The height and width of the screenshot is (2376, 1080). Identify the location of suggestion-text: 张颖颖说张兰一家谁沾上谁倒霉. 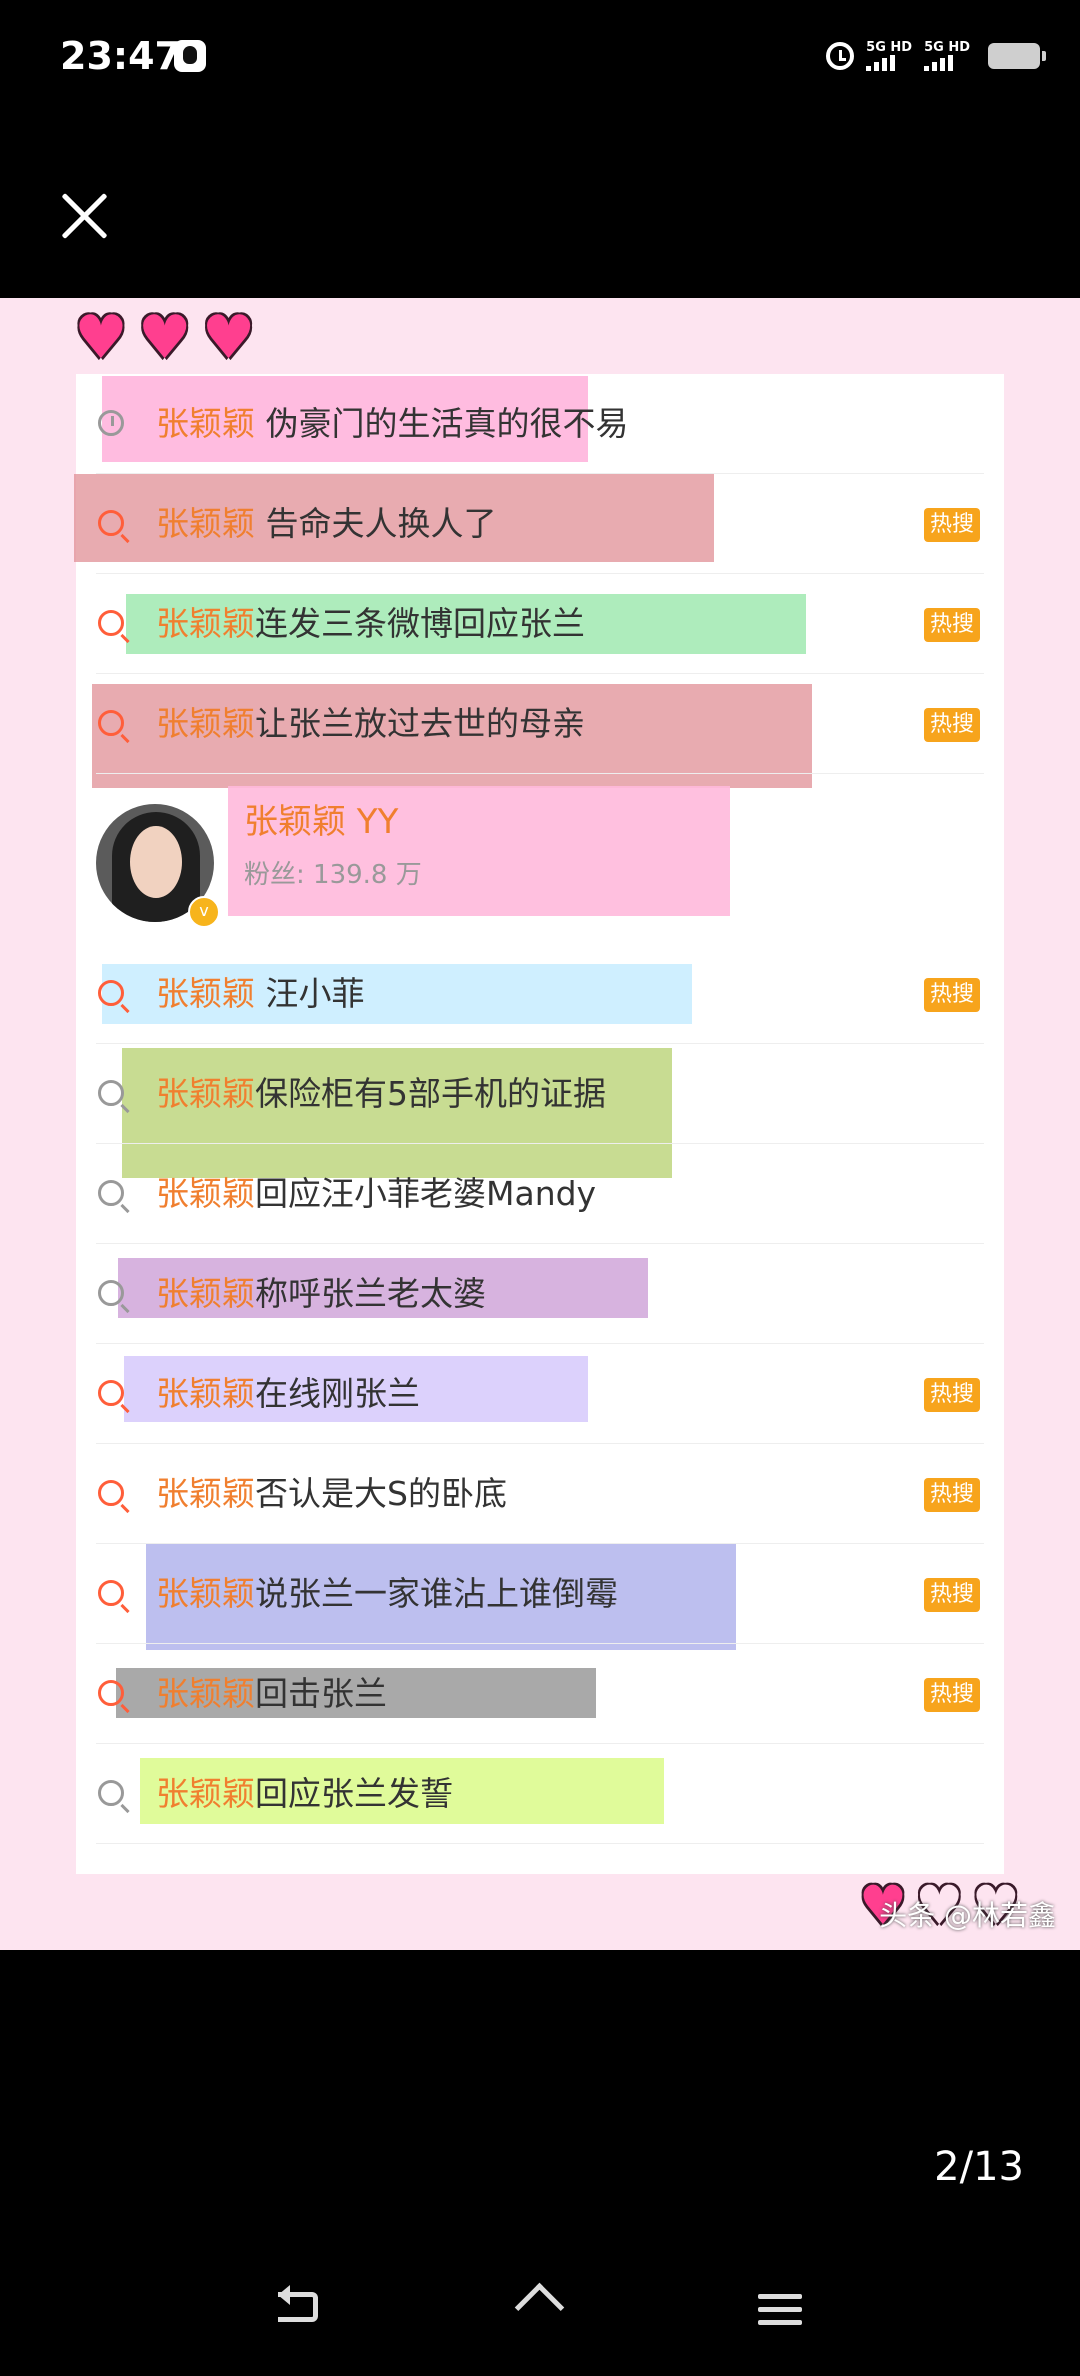
(387, 1593).